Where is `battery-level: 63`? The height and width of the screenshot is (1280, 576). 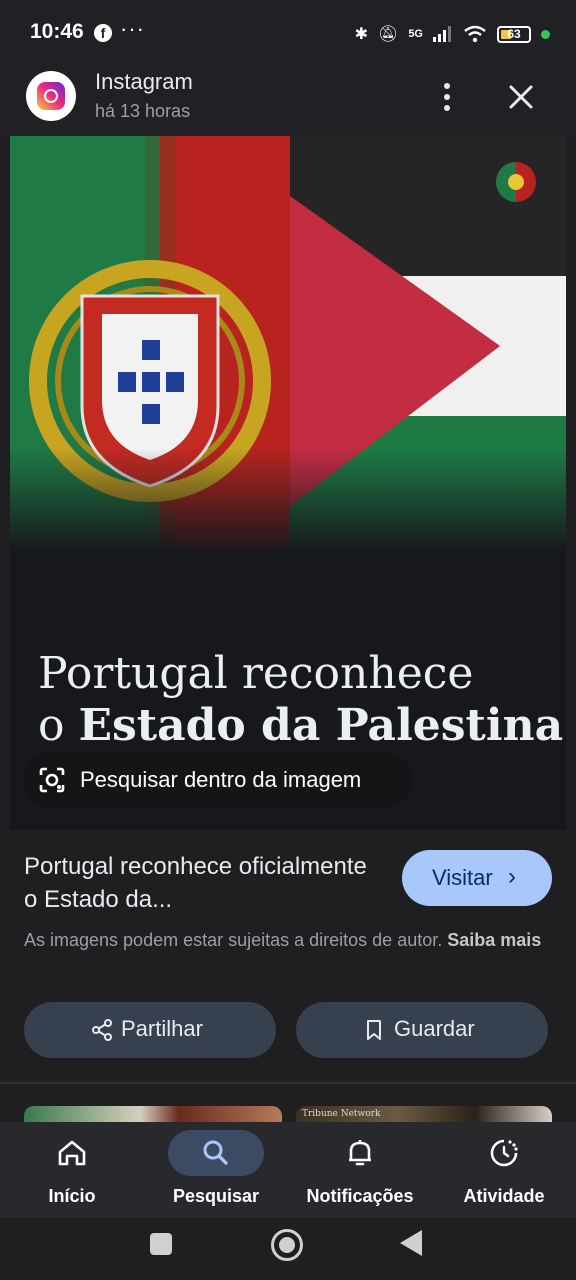
battery-level: 63 is located at coordinates (514, 33).